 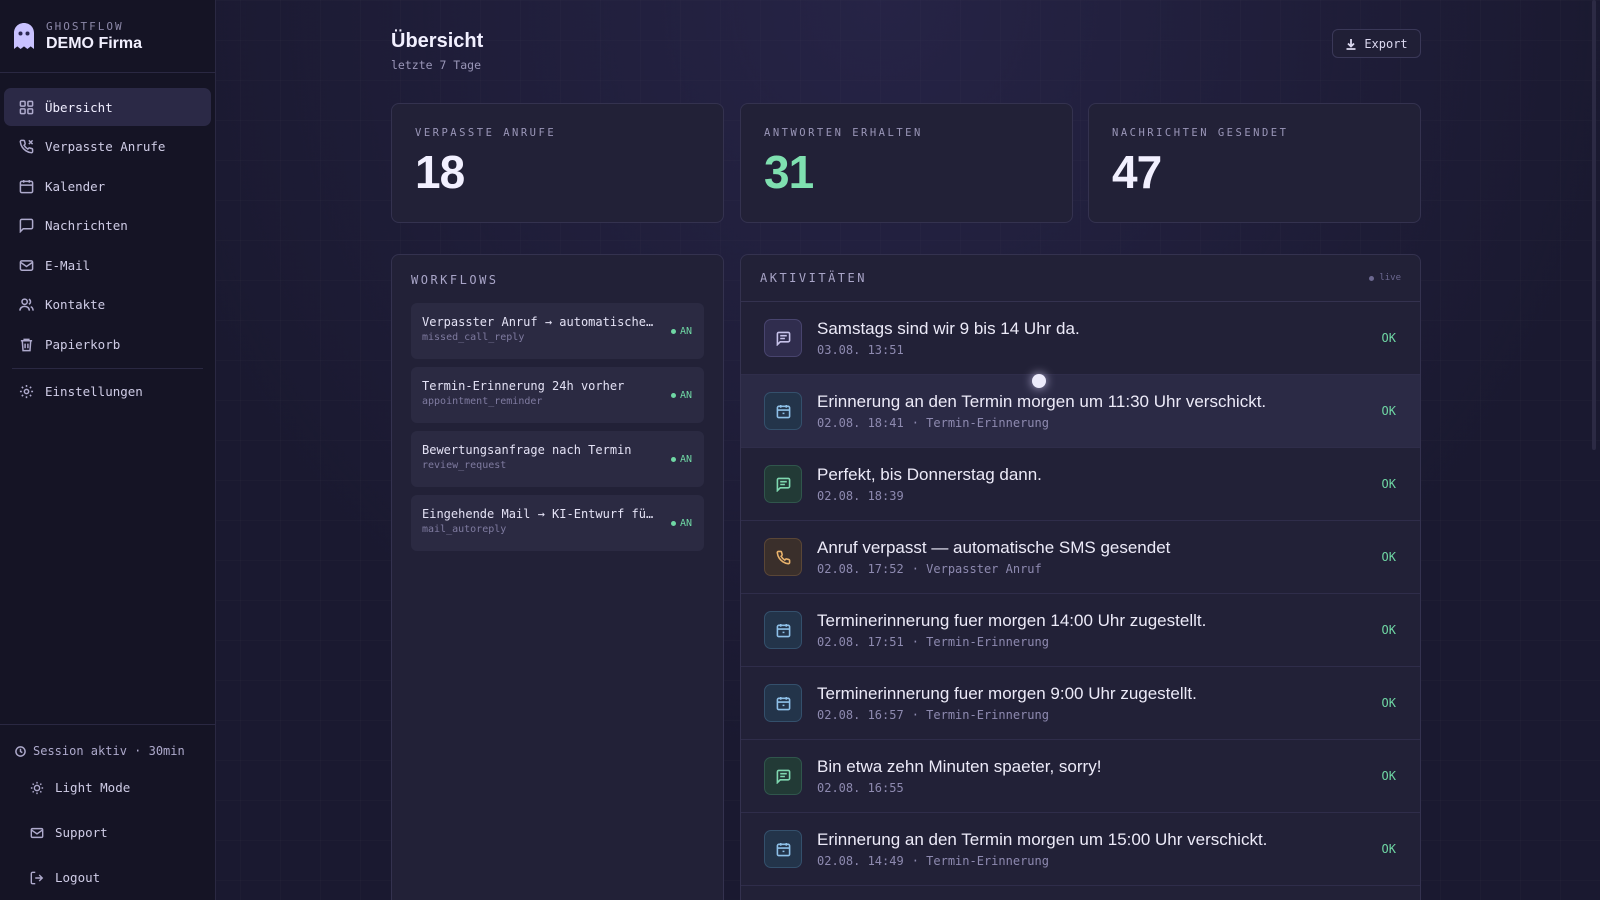 What do you see at coordinates (783, 557) in the screenshot?
I see `phone-icon` at bounding box center [783, 557].